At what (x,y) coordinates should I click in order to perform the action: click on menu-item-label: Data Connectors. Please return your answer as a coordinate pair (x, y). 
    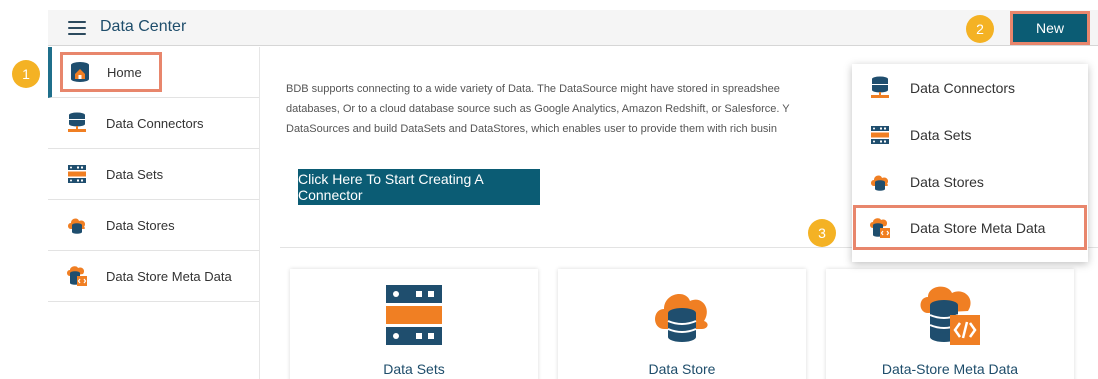
    Looking at the image, I should click on (963, 87).